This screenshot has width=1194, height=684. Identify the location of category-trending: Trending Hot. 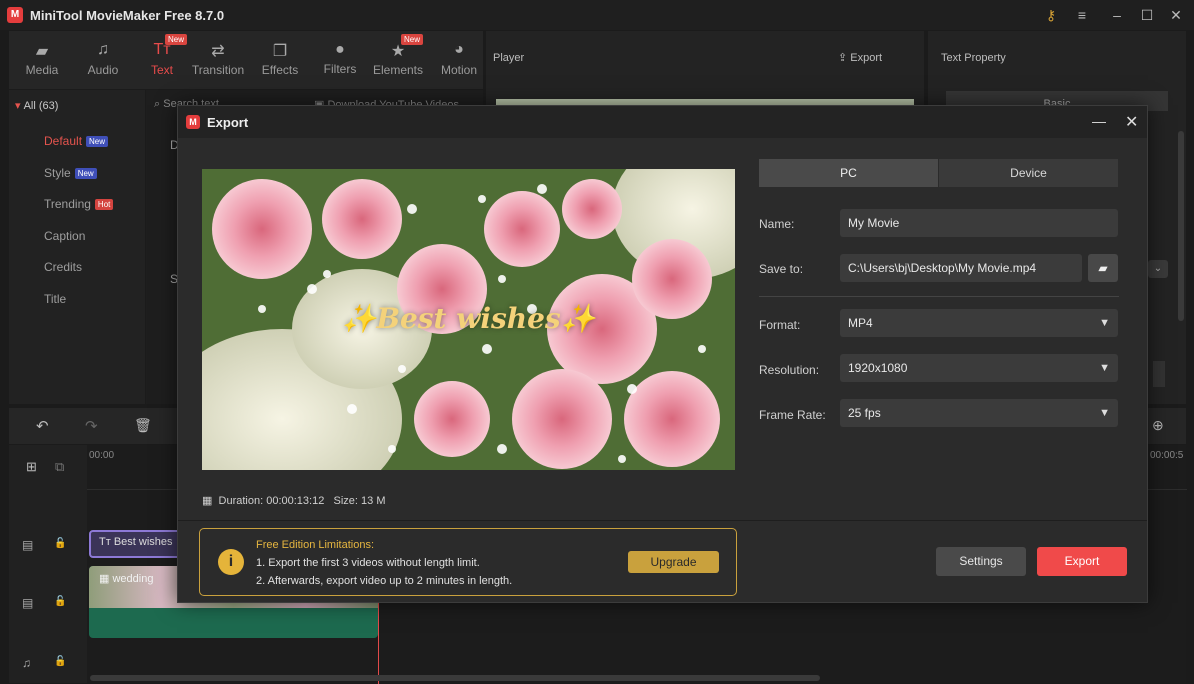
(79, 204).